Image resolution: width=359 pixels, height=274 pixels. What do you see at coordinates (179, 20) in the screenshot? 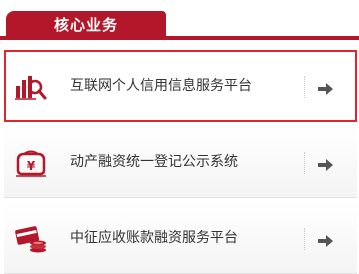
I see `section-tab-bar: 核心业务` at bounding box center [179, 20].